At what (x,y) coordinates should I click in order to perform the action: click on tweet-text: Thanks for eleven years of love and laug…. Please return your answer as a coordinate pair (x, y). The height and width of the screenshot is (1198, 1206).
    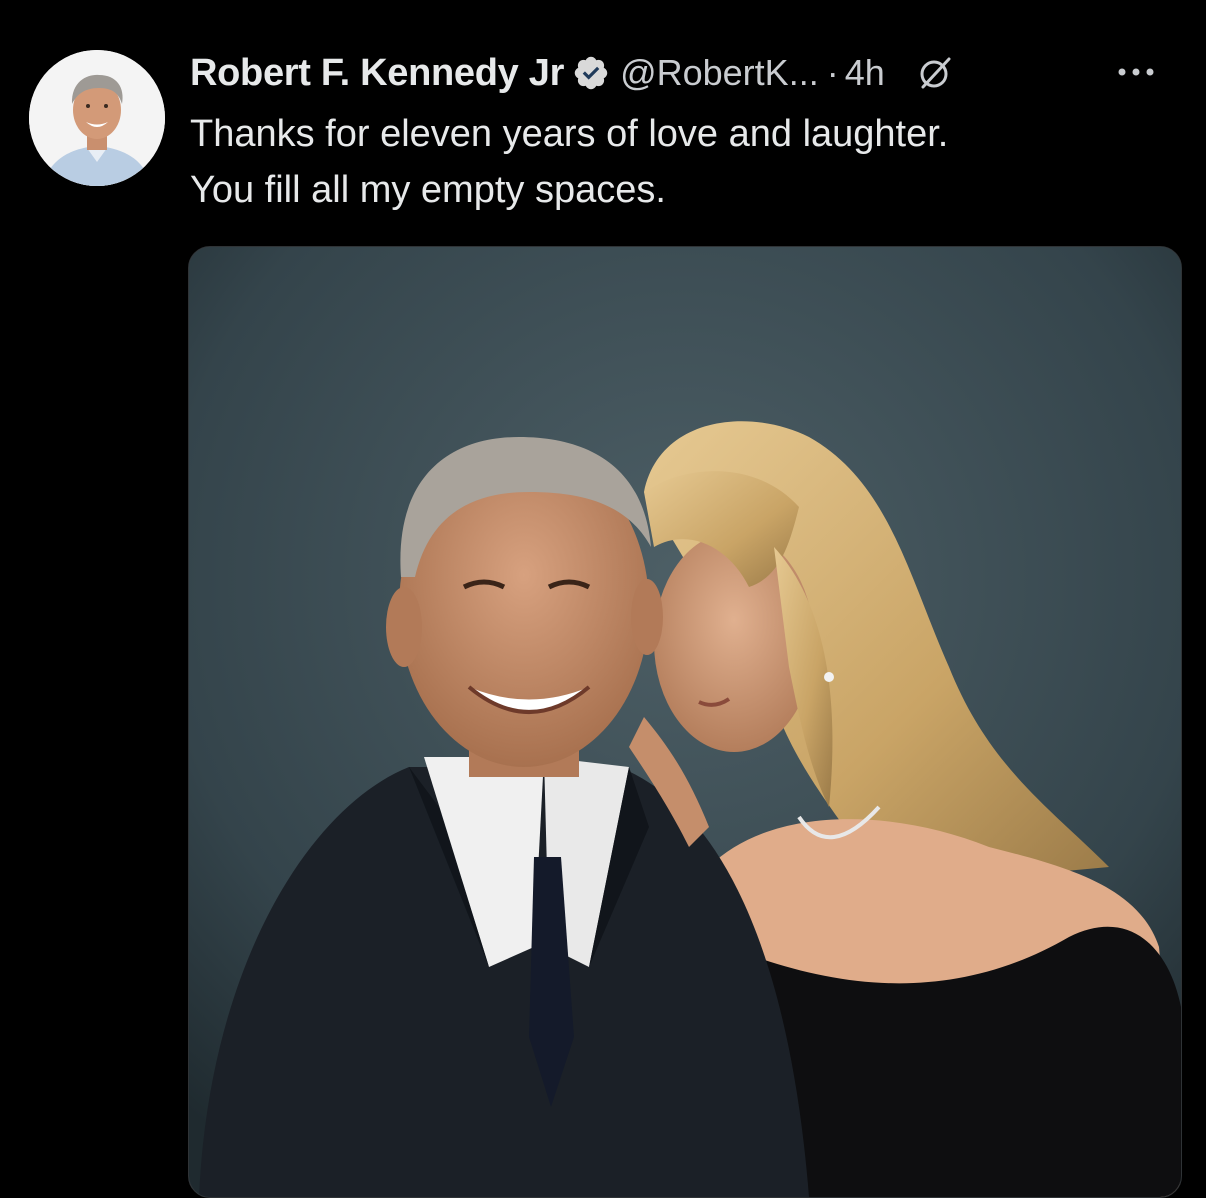
    Looking at the image, I should click on (685, 162).